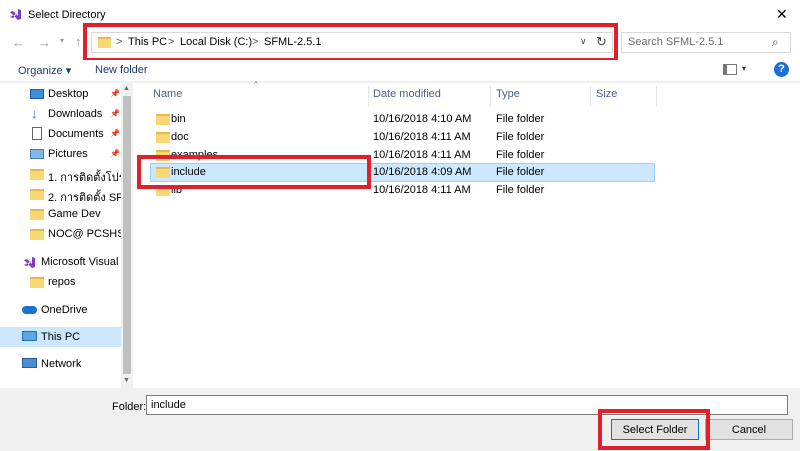 This screenshot has height=451, width=800. I want to click on nav-item-network: Network, so click(60, 364).